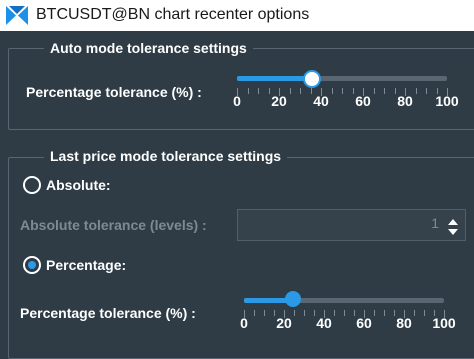  I want to click on radio-selected-dot, so click(32, 265).